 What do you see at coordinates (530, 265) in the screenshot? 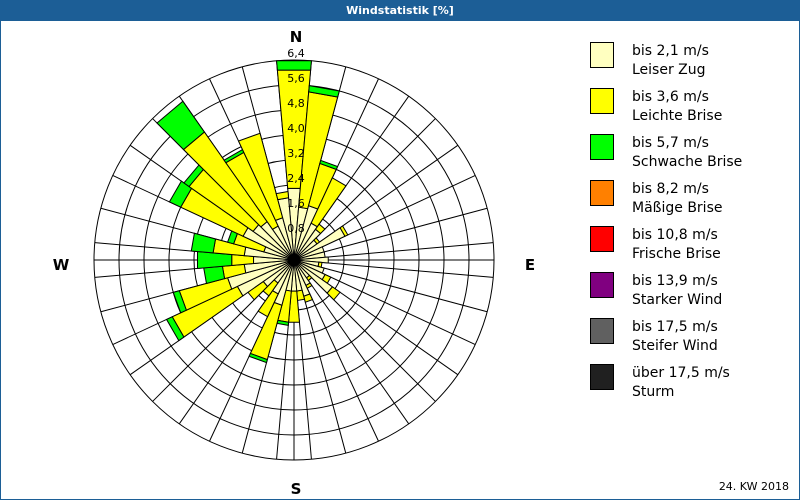
I see `compass-e: E` at bounding box center [530, 265].